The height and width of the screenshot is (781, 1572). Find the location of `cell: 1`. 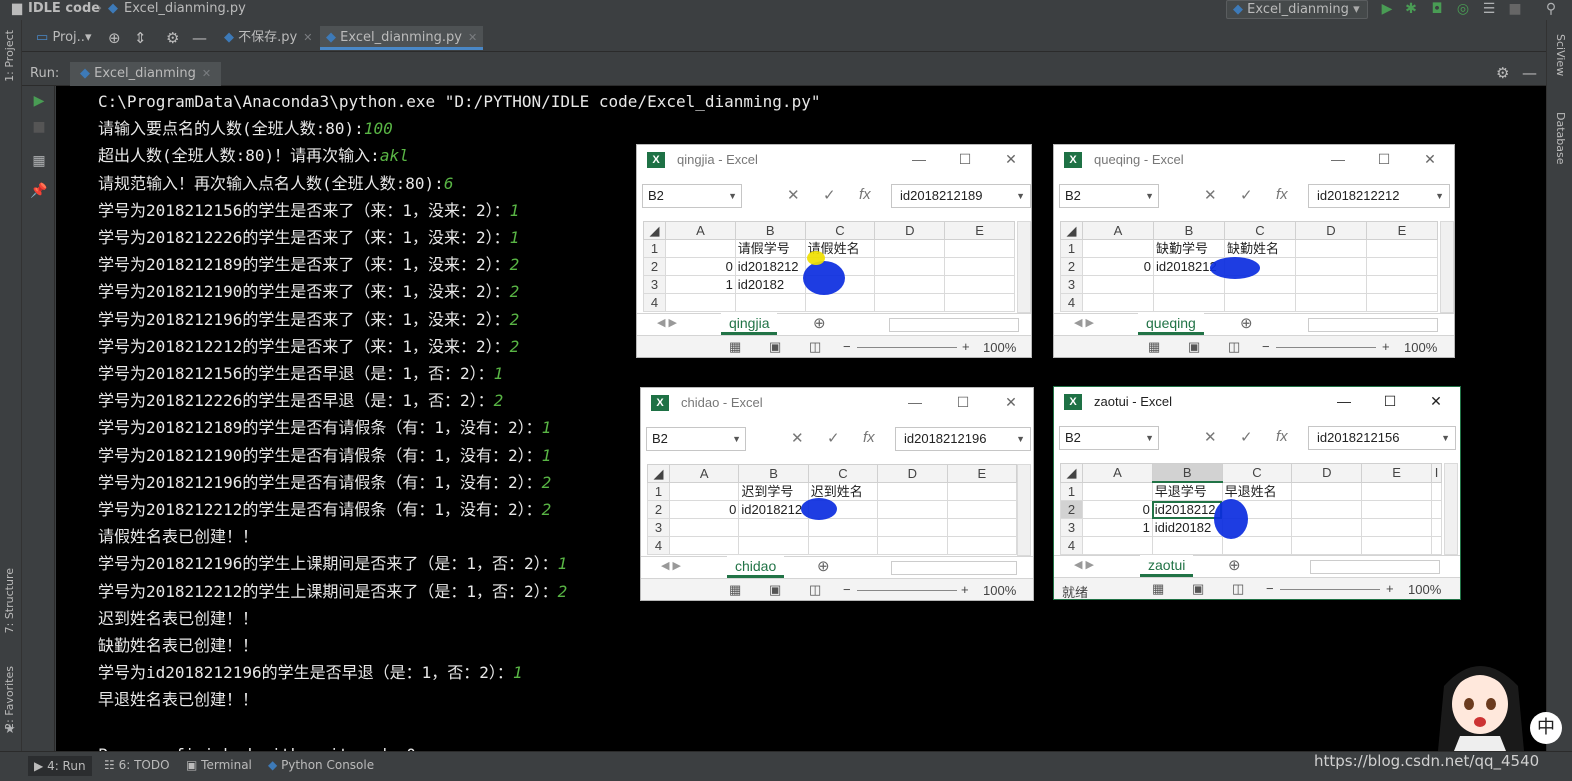

cell: 1 is located at coordinates (700, 284).